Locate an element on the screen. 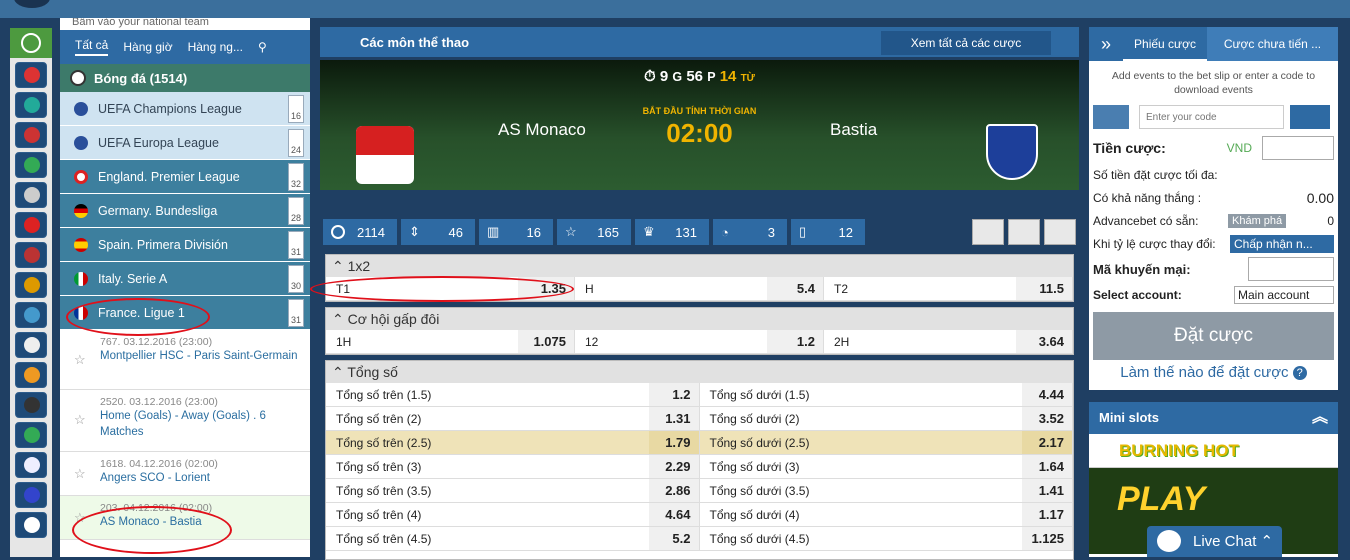  collapse-icon: » is located at coordinates (1106, 44).